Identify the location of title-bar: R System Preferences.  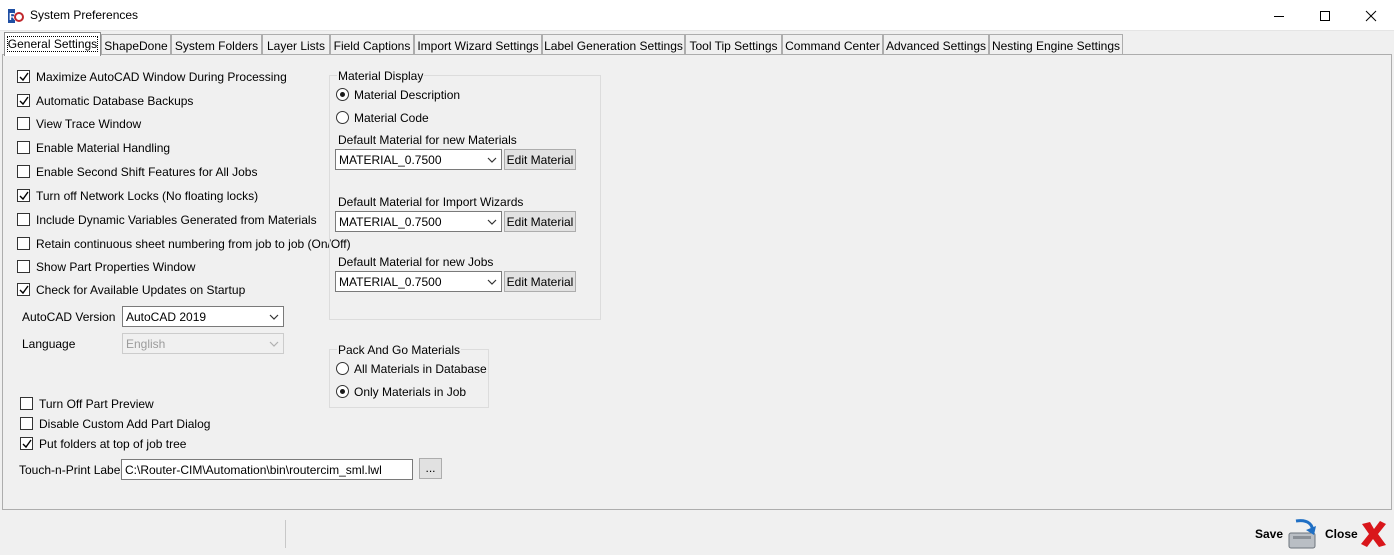
(697, 15).